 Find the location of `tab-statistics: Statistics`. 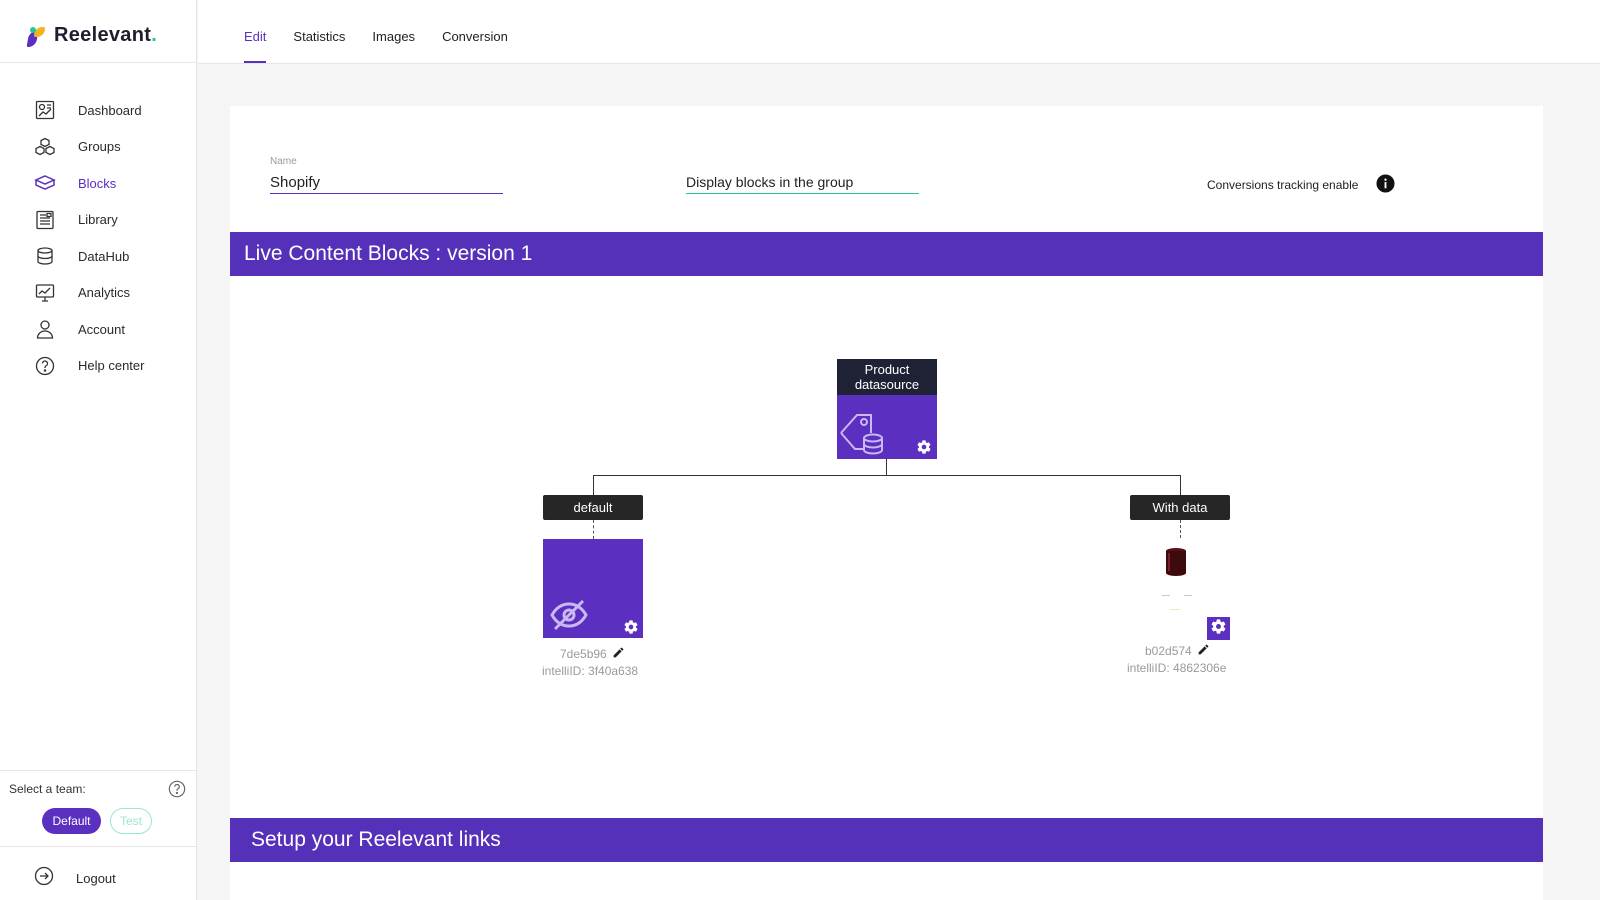

tab-statistics: Statistics is located at coordinates (319, 32).